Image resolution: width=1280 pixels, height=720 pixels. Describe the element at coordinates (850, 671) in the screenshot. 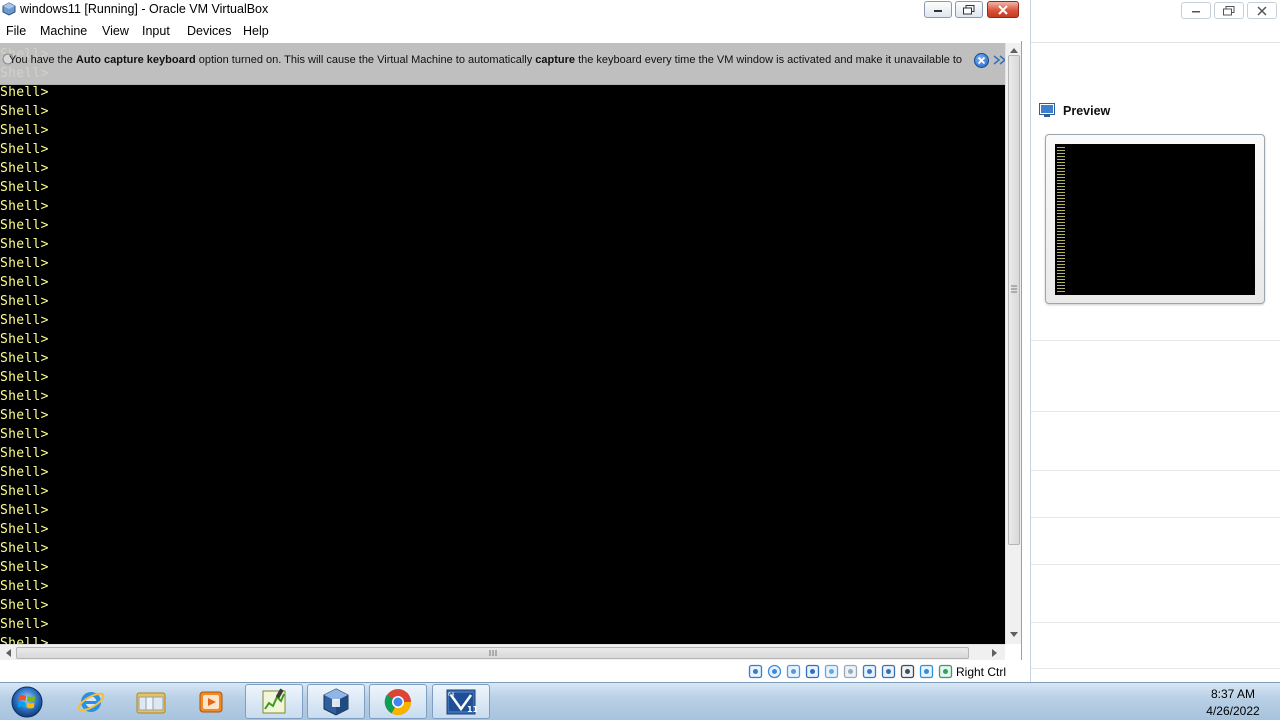

I see `shared-folders-icon` at that location.